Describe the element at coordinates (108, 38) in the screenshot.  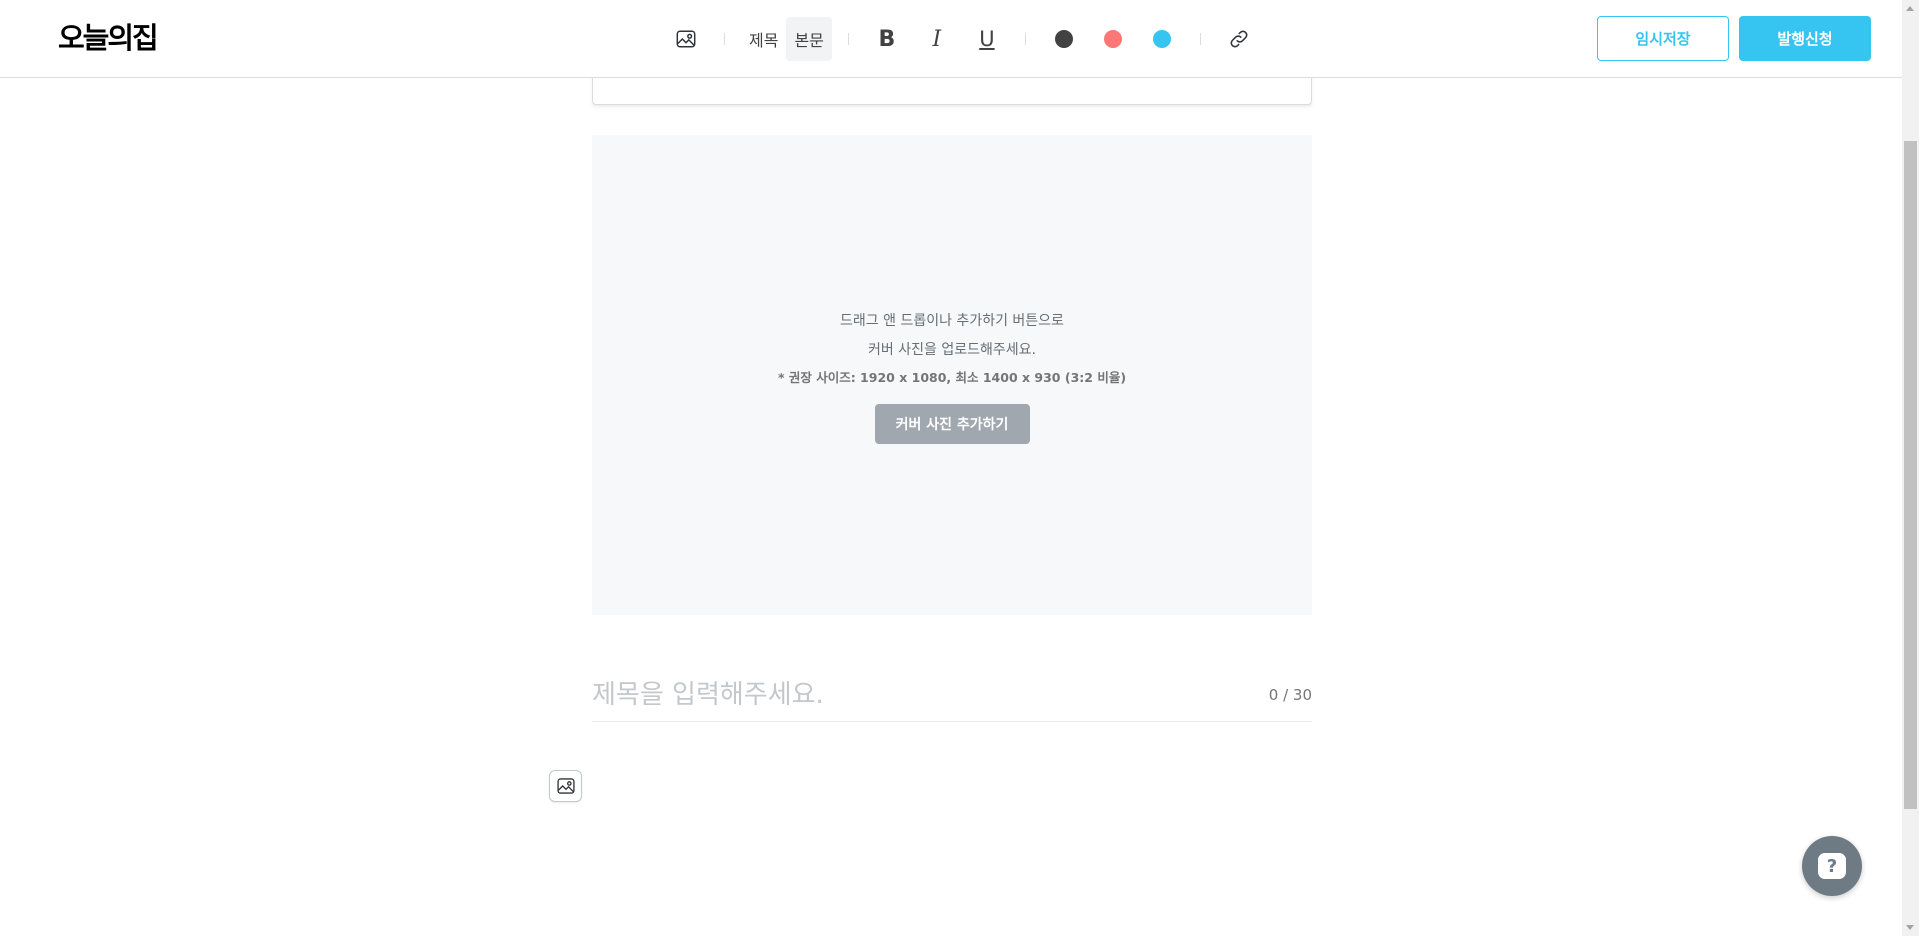
I see `logo: 오늘의집` at that location.